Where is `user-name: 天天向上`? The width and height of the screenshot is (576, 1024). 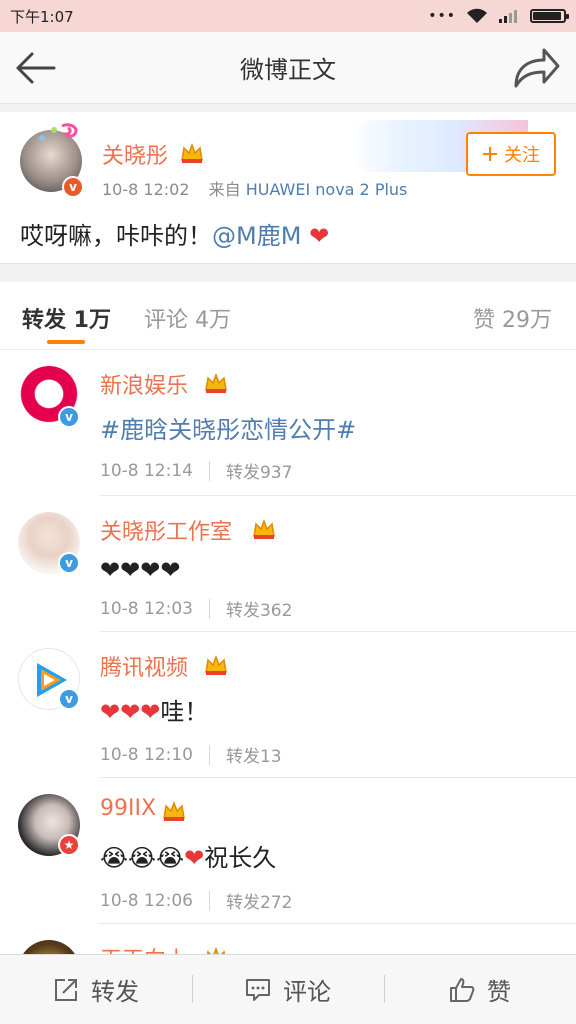
user-name: 天天向上 is located at coordinates (144, 948).